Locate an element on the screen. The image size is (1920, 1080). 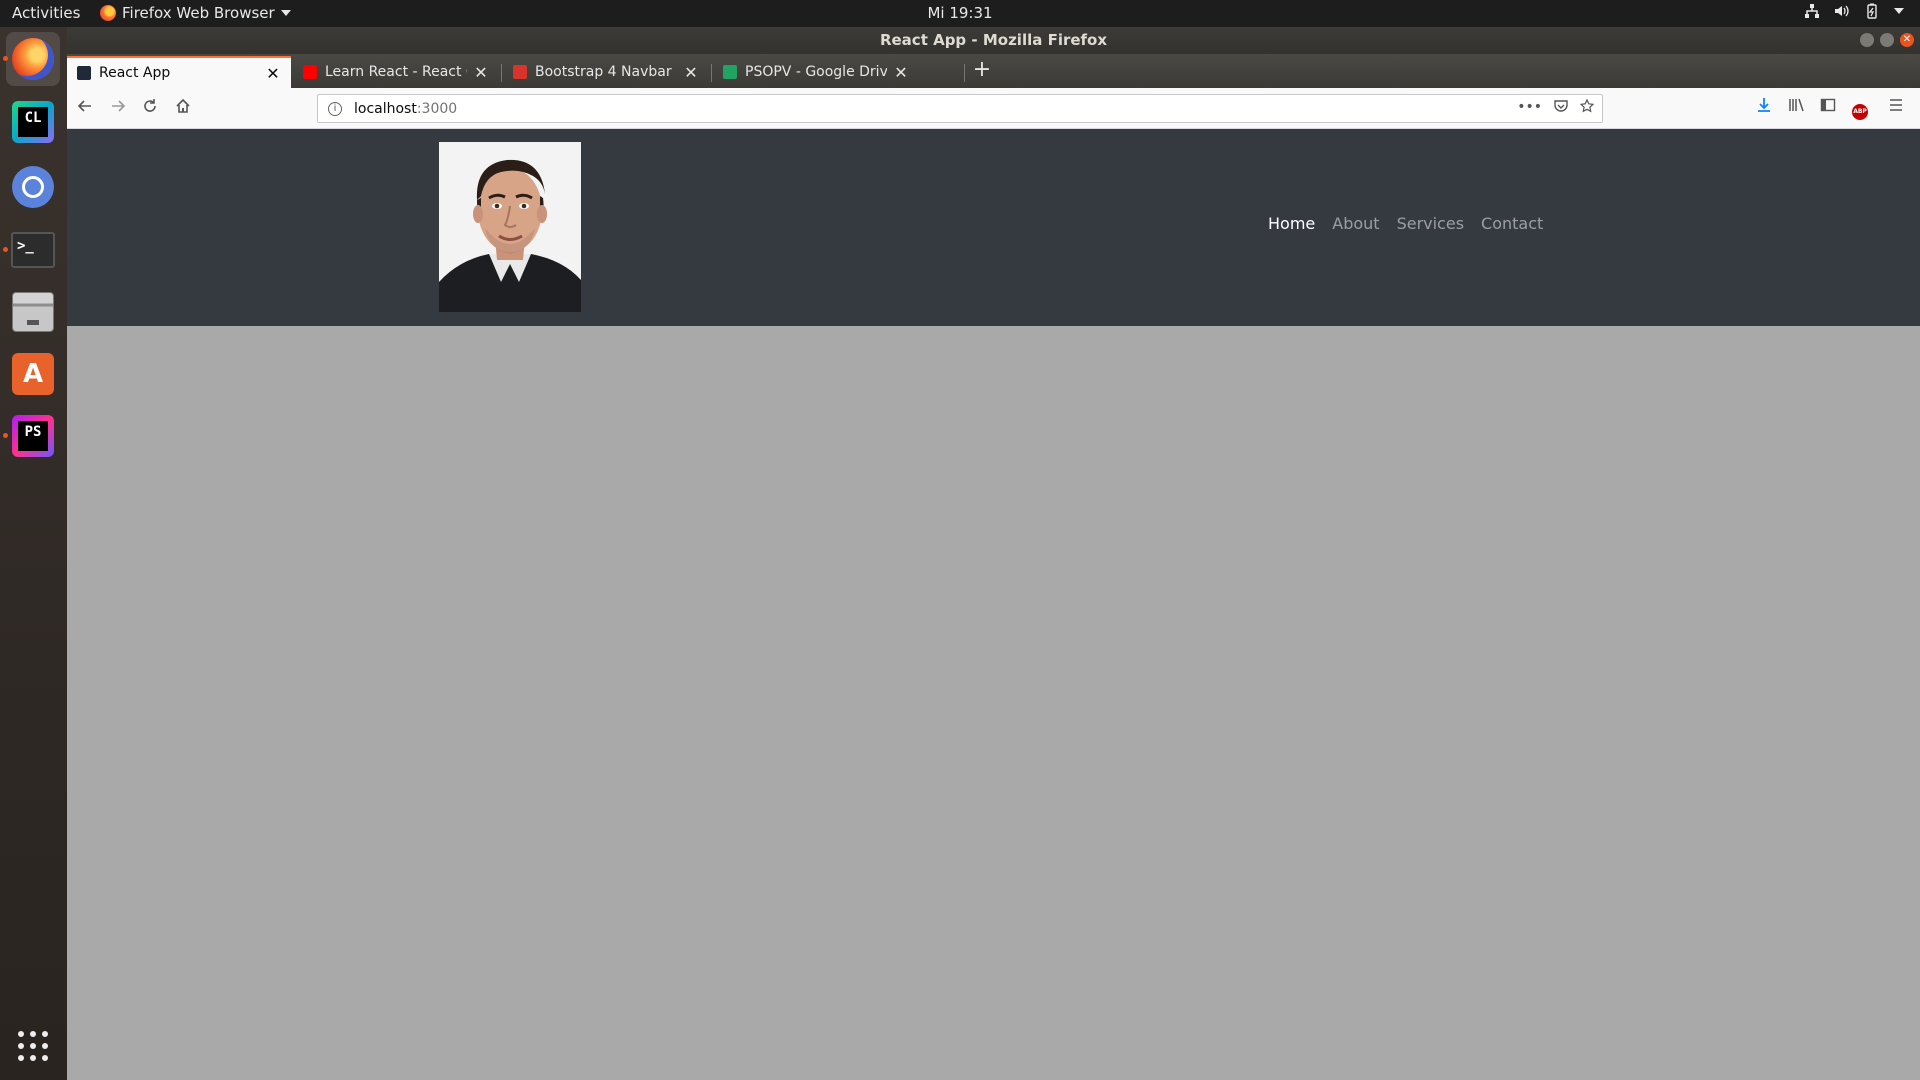
address-bar: i localhost:3000 ••• is located at coordinates (960, 108).